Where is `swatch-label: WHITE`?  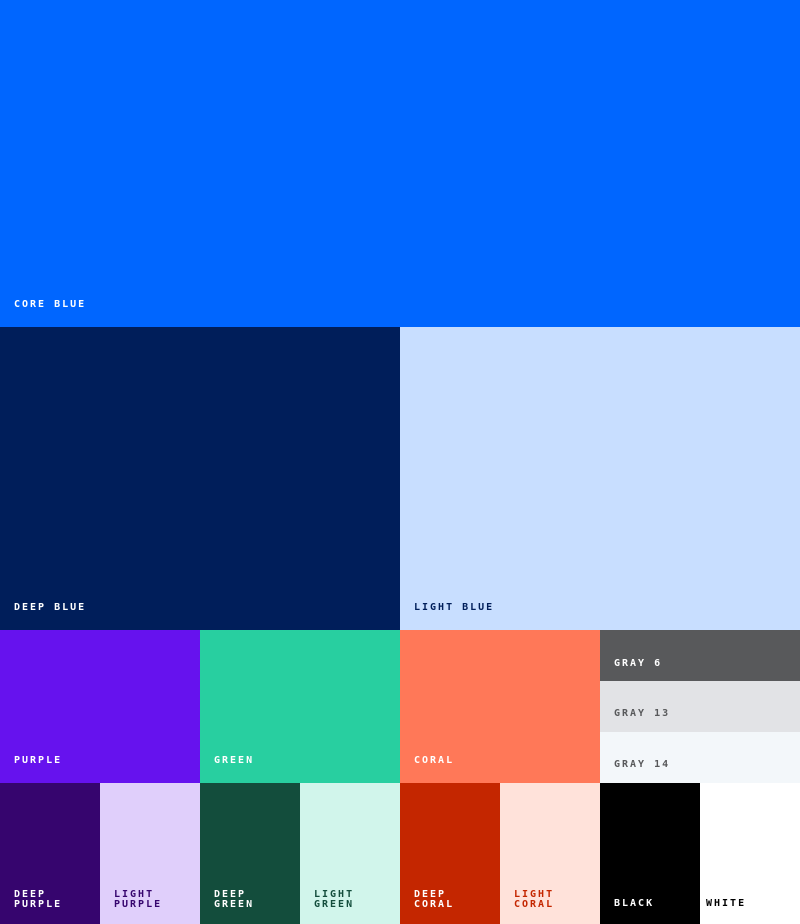
swatch-label: WHITE is located at coordinates (726, 903).